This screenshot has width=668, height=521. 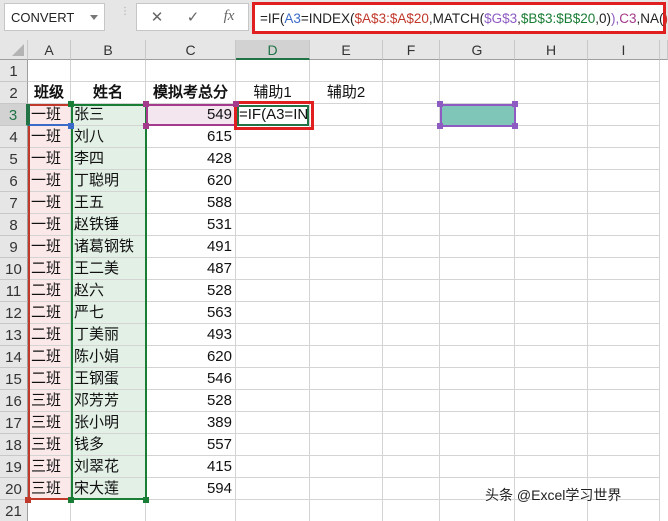 What do you see at coordinates (551, 137) in the screenshot?
I see `cell-h4` at bounding box center [551, 137].